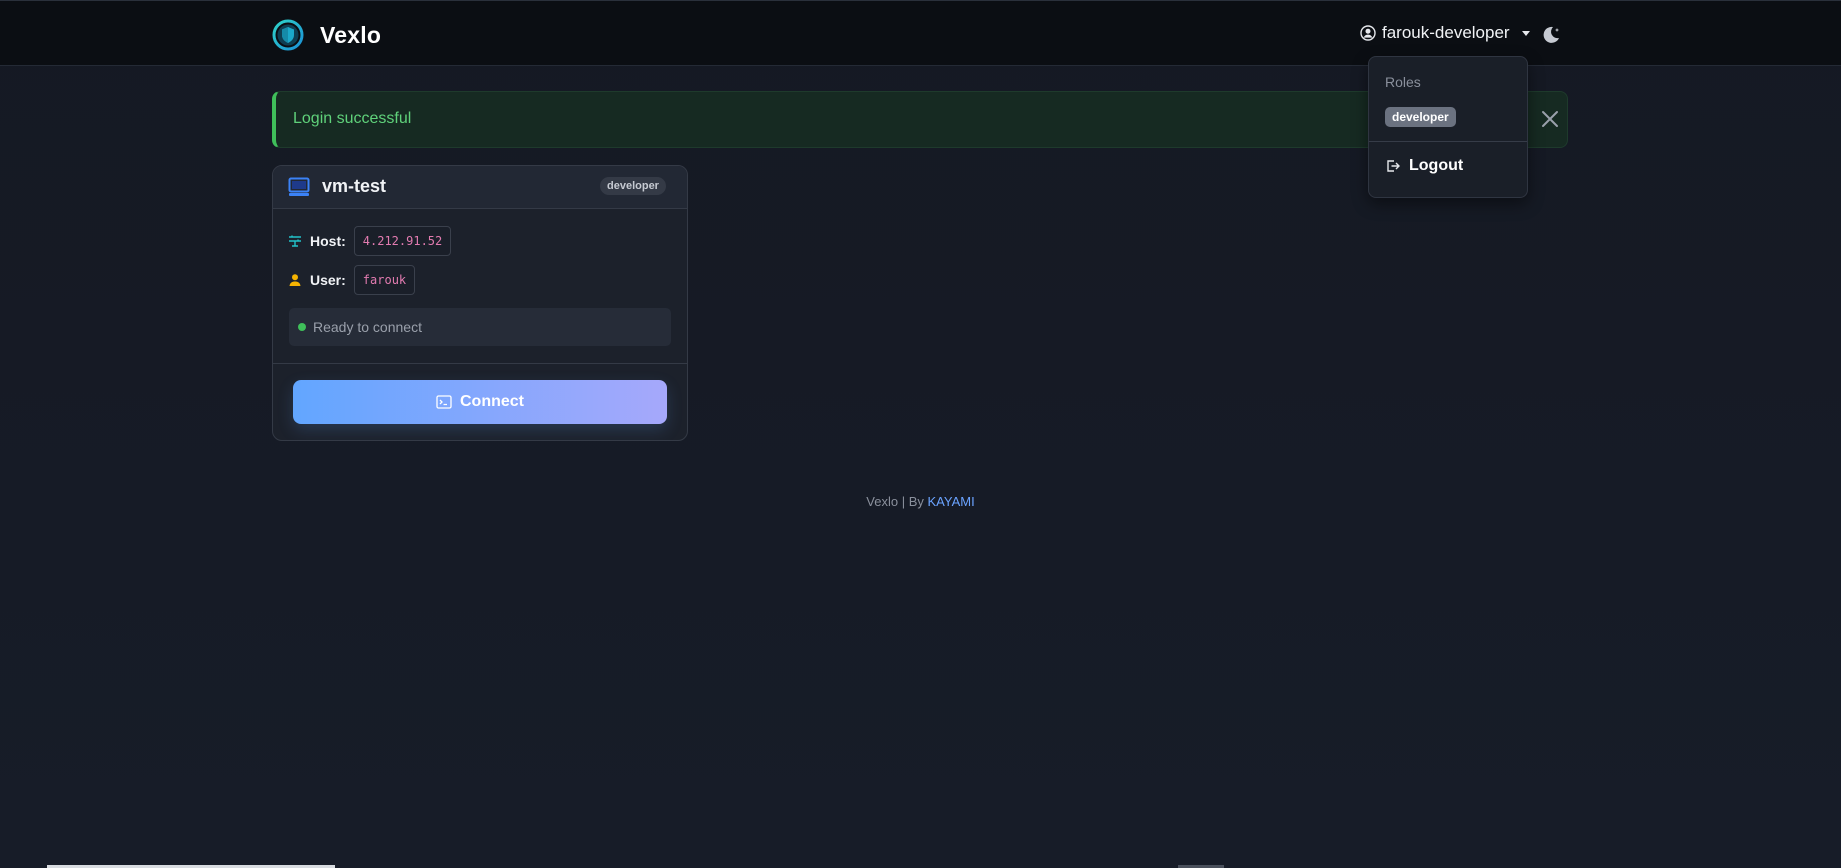 This screenshot has height=868, width=1841. I want to click on status-box: Ready to connect, so click(480, 327).